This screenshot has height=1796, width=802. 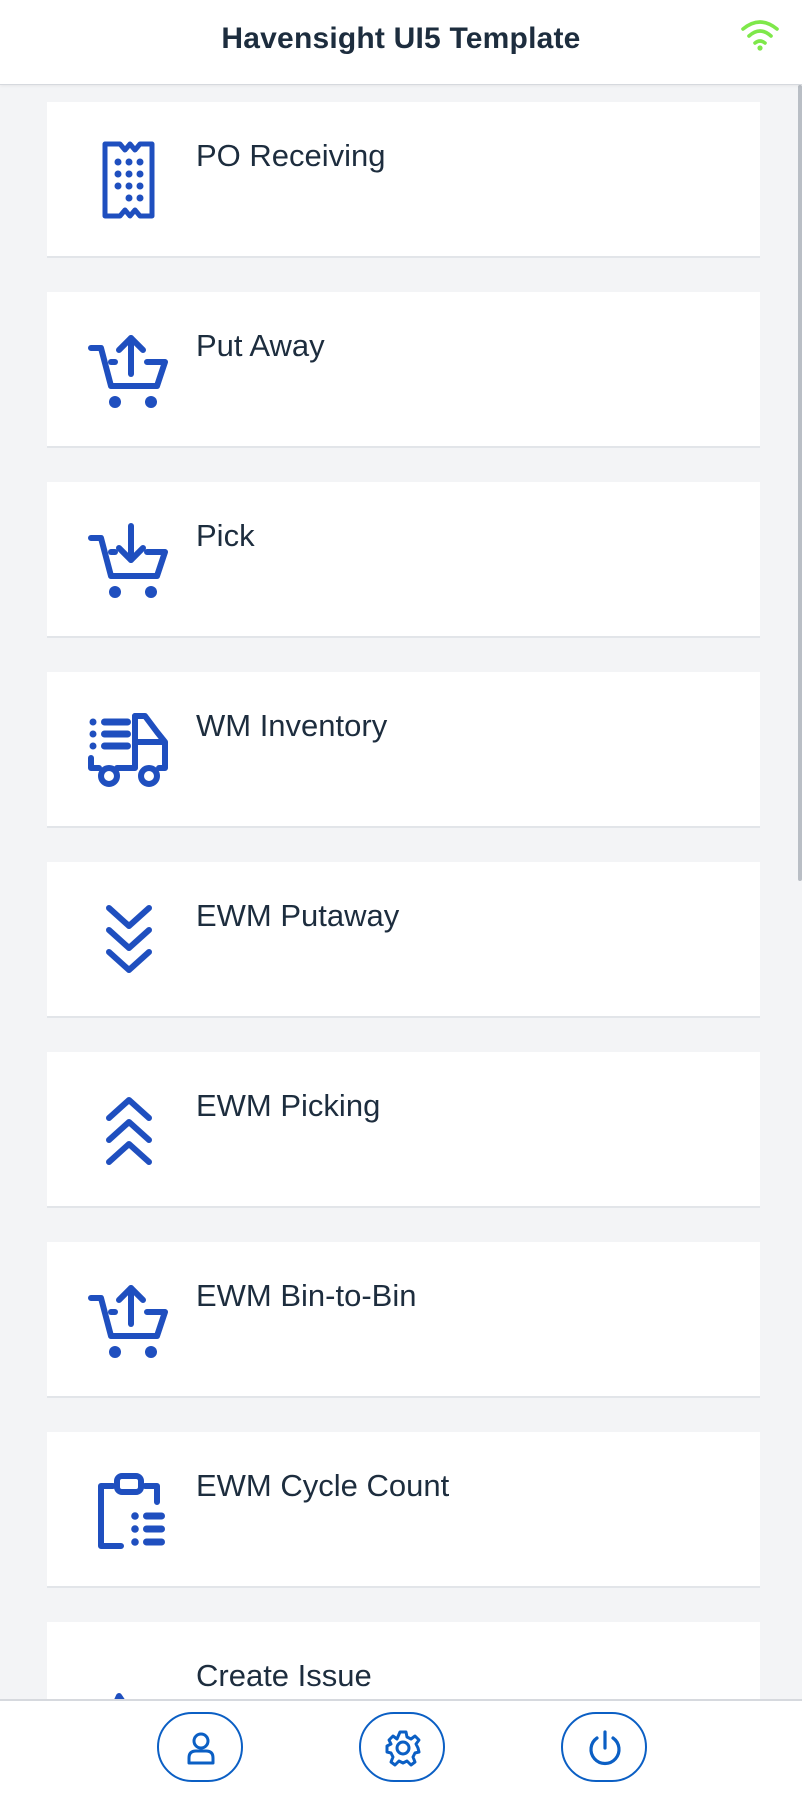 I want to click on power-icon, so click(x=605, y=1748).